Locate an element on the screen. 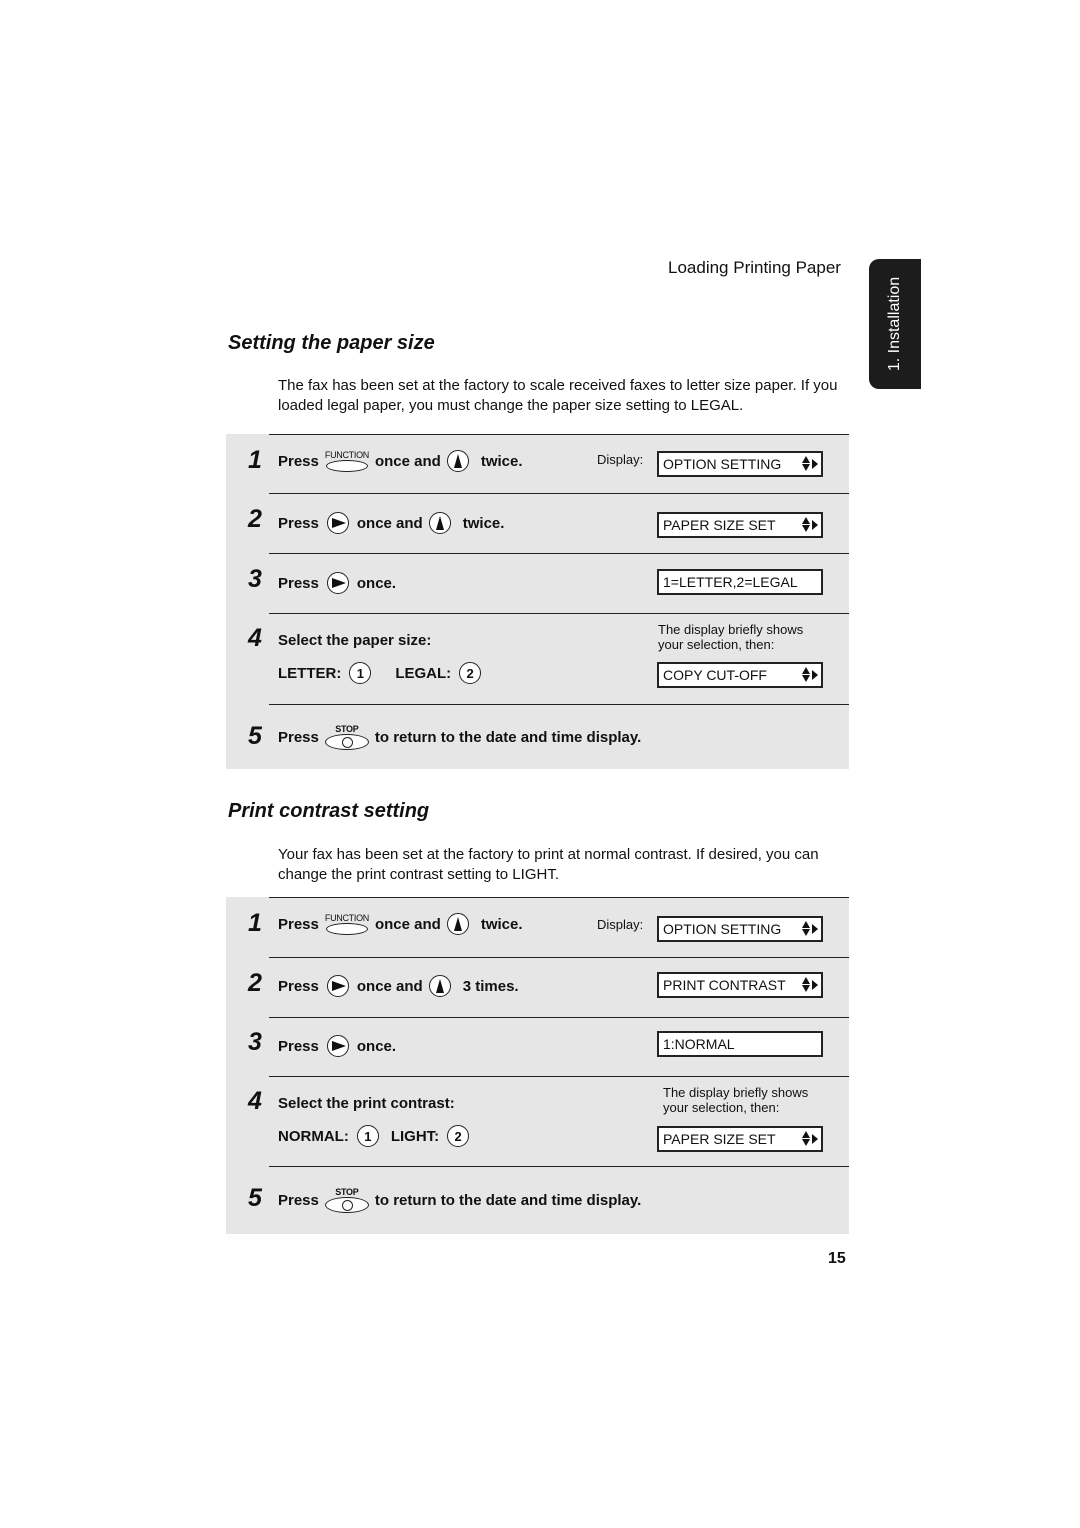 The width and height of the screenshot is (1080, 1528). step-4: Select the paper size: is located at coordinates (355, 640).